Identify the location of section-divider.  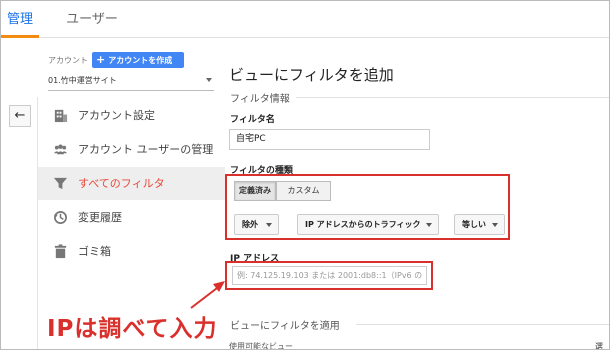
(482, 324).